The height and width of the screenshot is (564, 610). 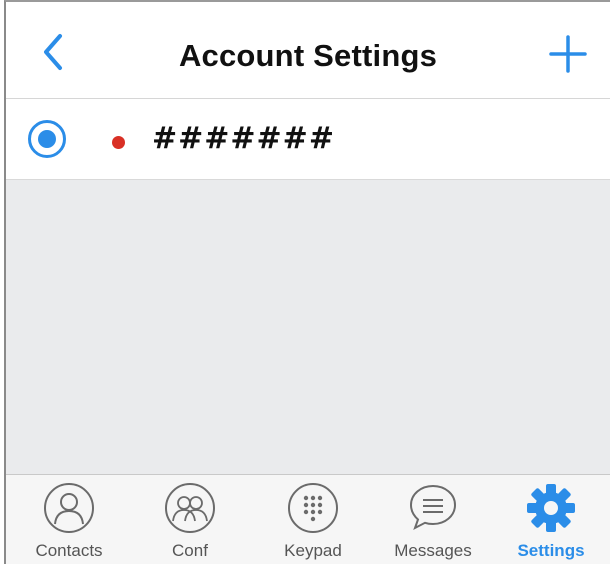 What do you see at coordinates (69, 550) in the screenshot?
I see `tab-contacts-label: Contacts` at bounding box center [69, 550].